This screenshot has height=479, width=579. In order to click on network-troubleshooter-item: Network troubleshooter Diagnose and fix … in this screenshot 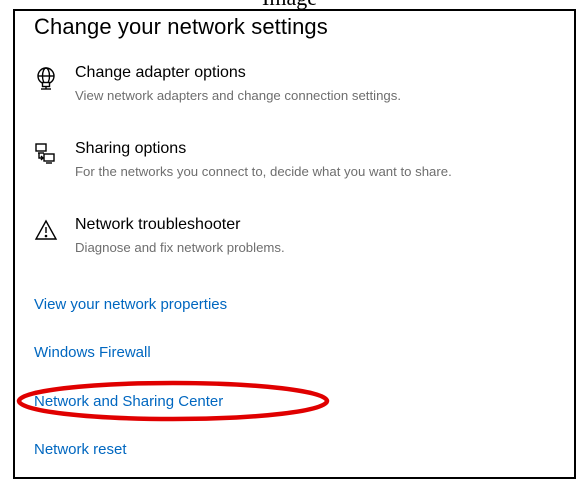, I will do `click(299, 241)`.